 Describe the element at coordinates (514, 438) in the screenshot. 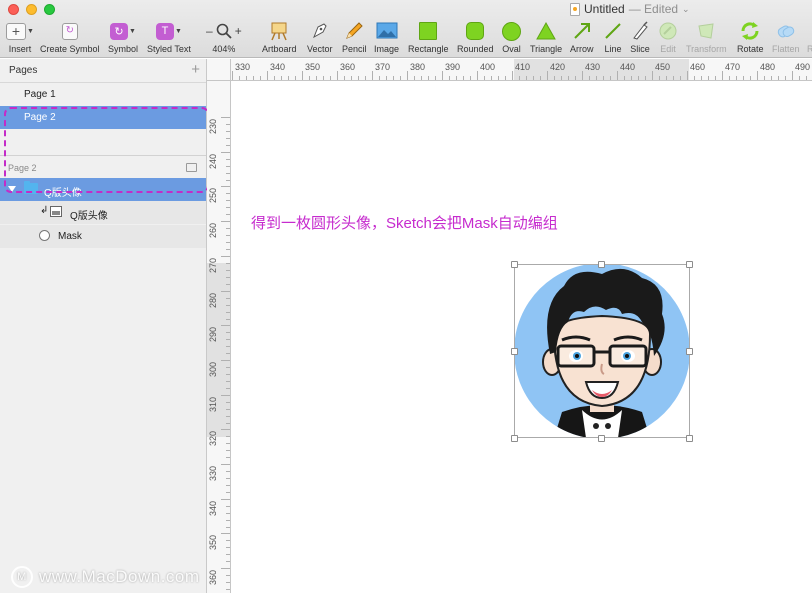

I see `resize-handle-bottom-left` at that location.